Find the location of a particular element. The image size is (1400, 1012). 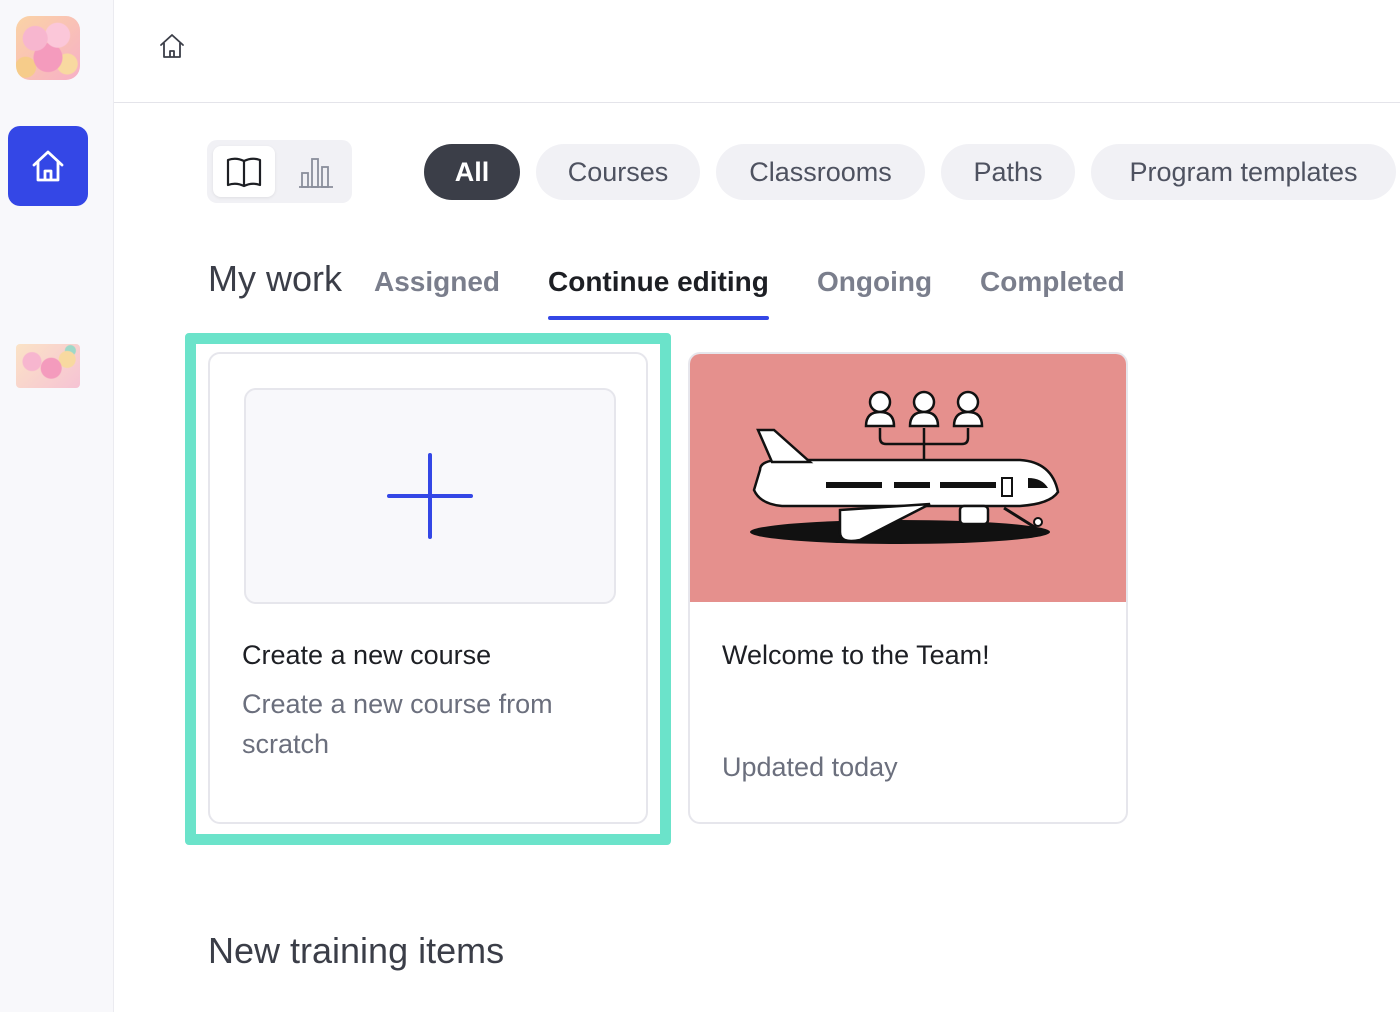

filter-chip-all: All is located at coordinates (472, 172).